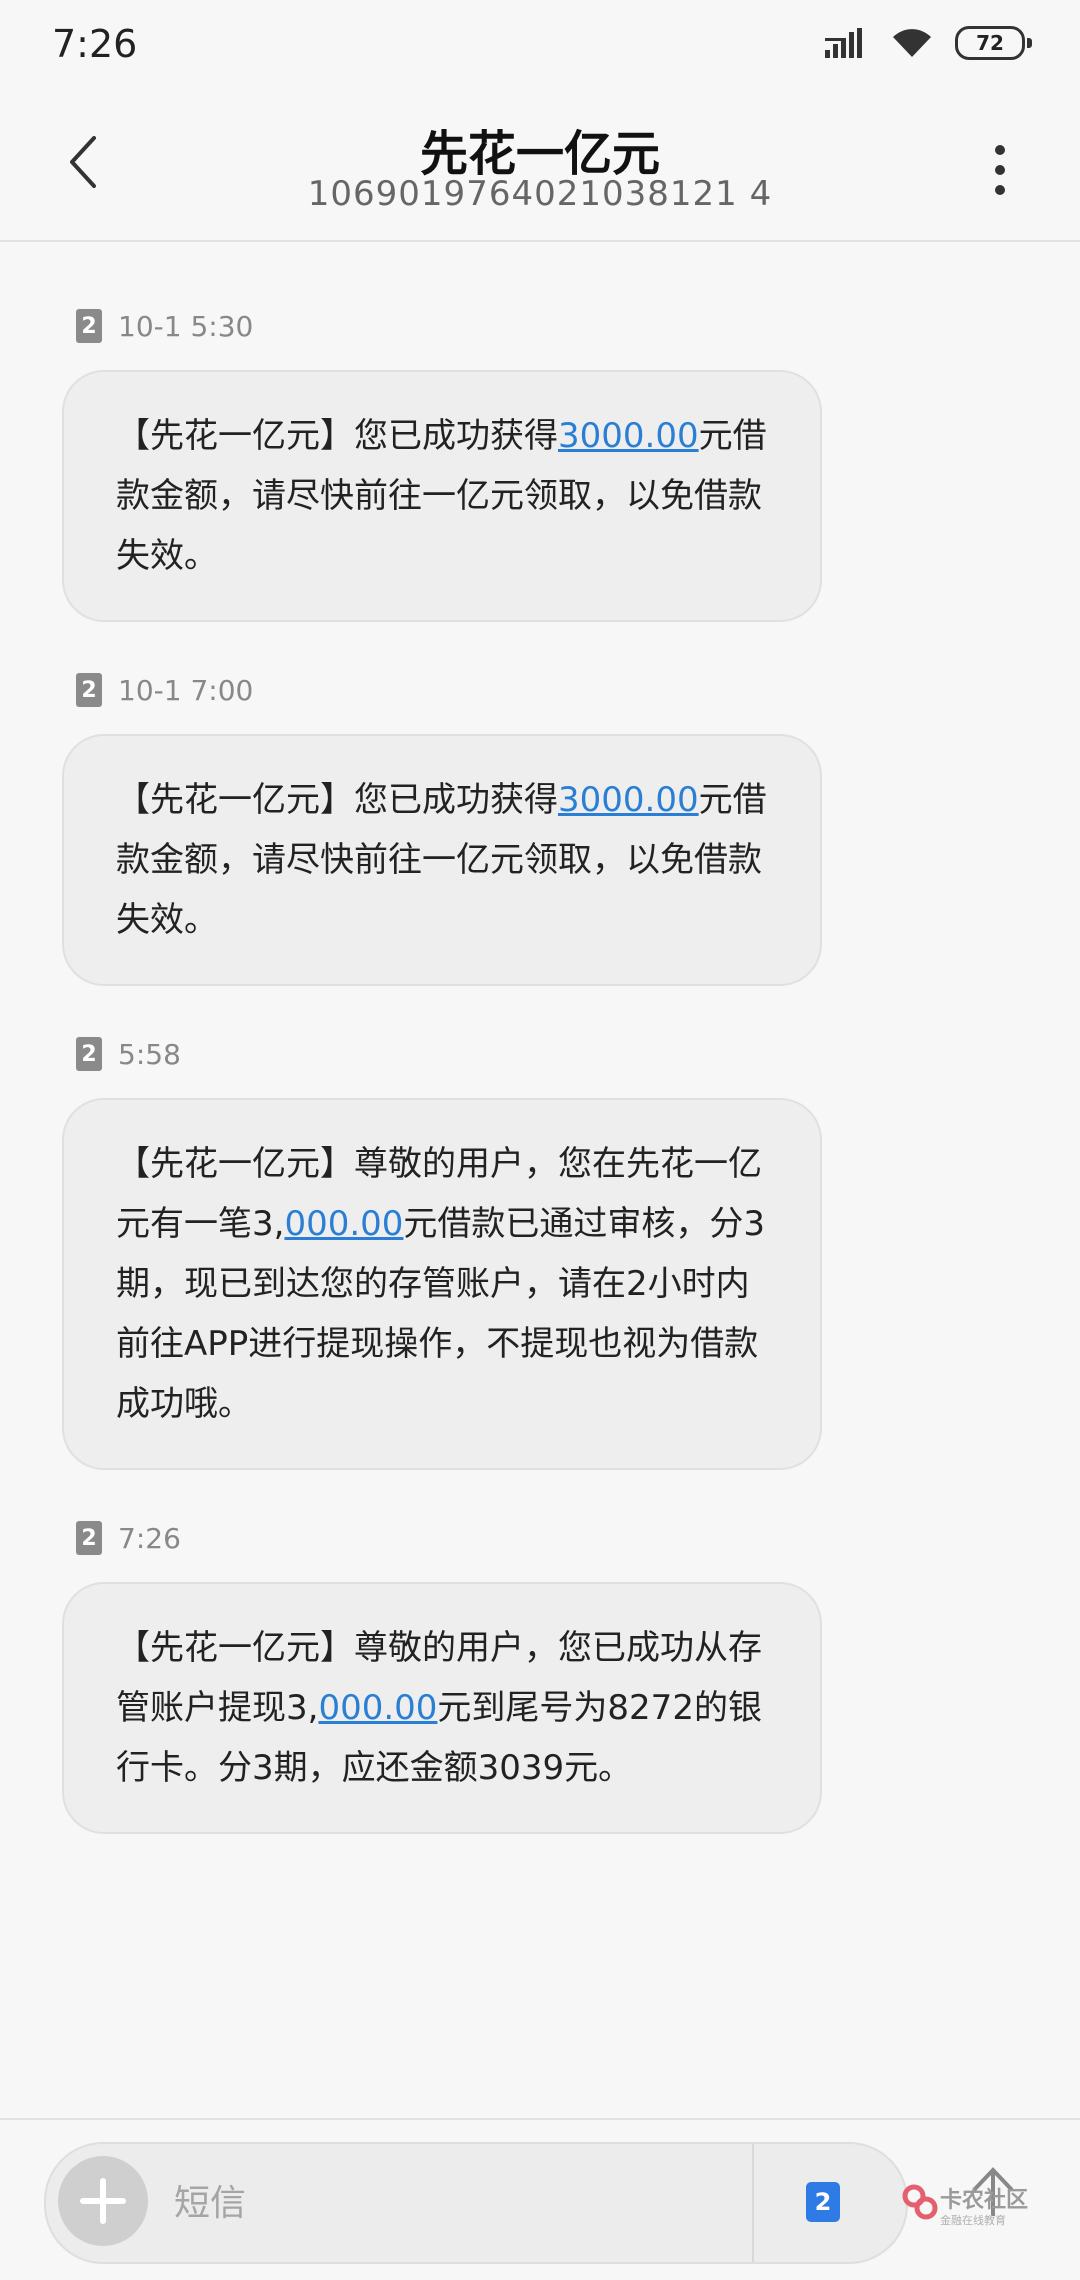 This screenshot has width=1080, height=2280. I want to click on message-meta: 2 10-1 5:30, so click(442, 326).